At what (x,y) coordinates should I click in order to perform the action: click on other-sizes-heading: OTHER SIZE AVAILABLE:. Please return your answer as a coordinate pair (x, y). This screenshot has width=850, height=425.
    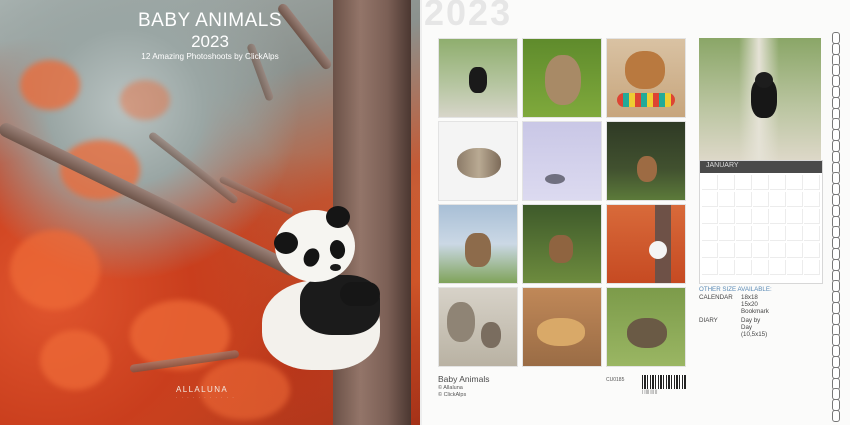
    Looking at the image, I should click on (735, 289).